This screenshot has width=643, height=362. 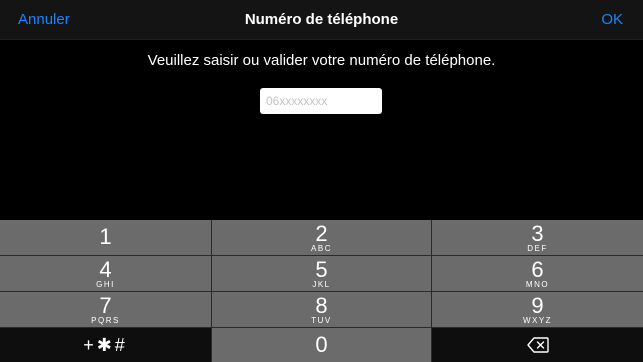 I want to click on key-letters: TUV, so click(x=321, y=320).